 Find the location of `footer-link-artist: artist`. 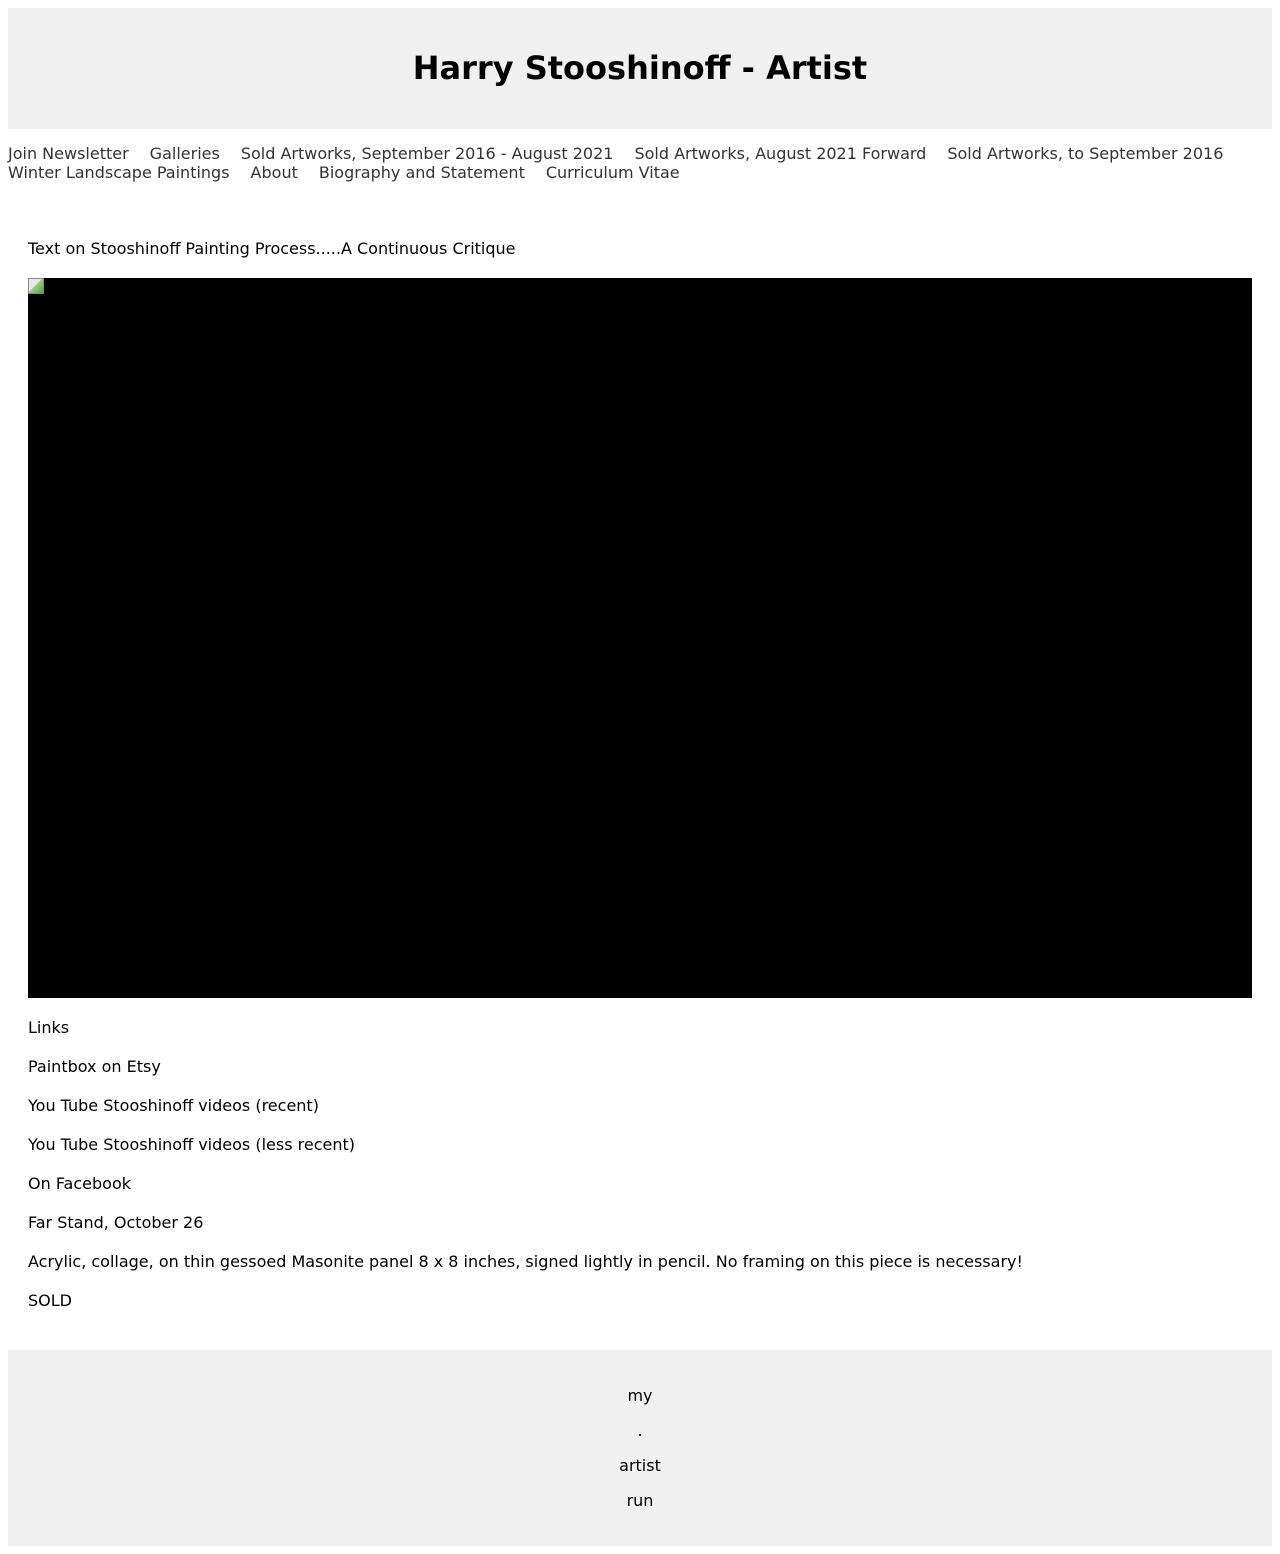

footer-link-artist: artist is located at coordinates (640, 1465).